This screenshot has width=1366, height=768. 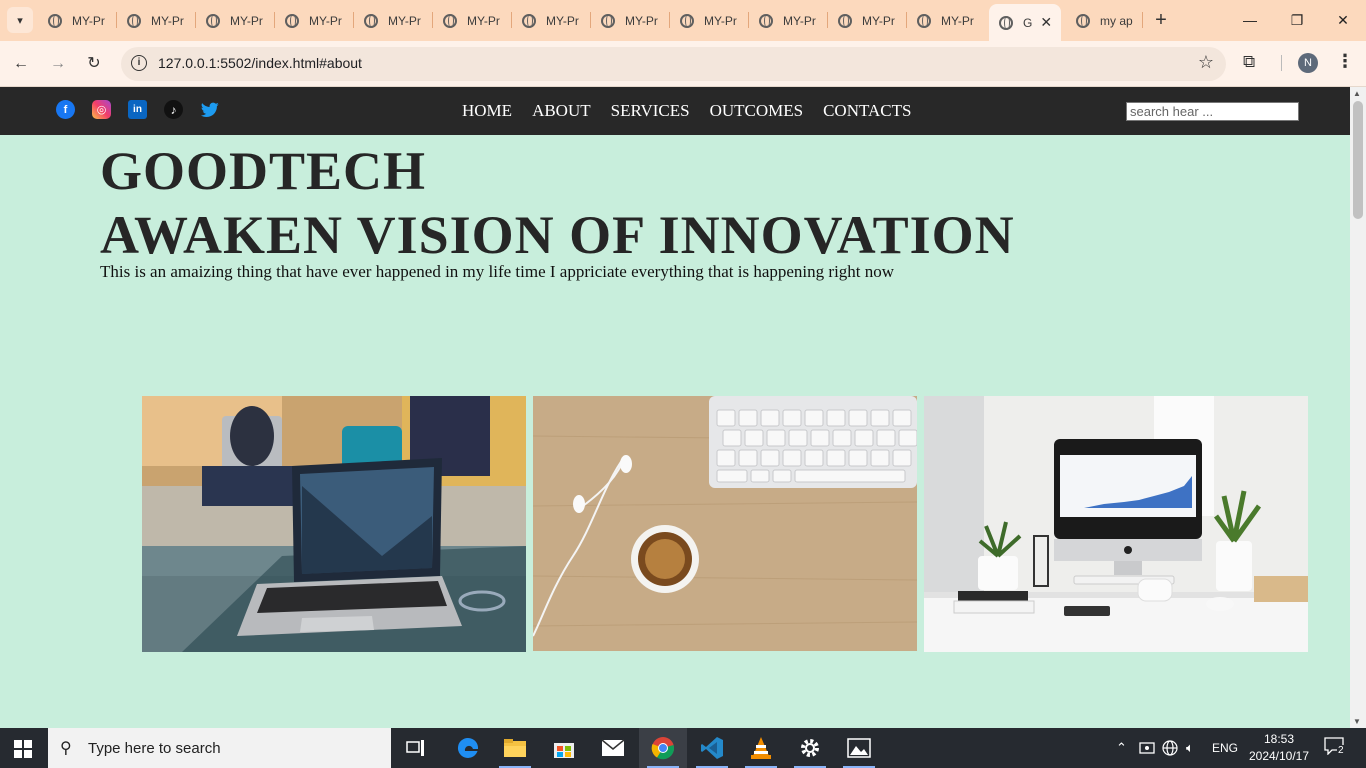 What do you see at coordinates (712, 748) in the screenshot?
I see `vscode-icon` at bounding box center [712, 748].